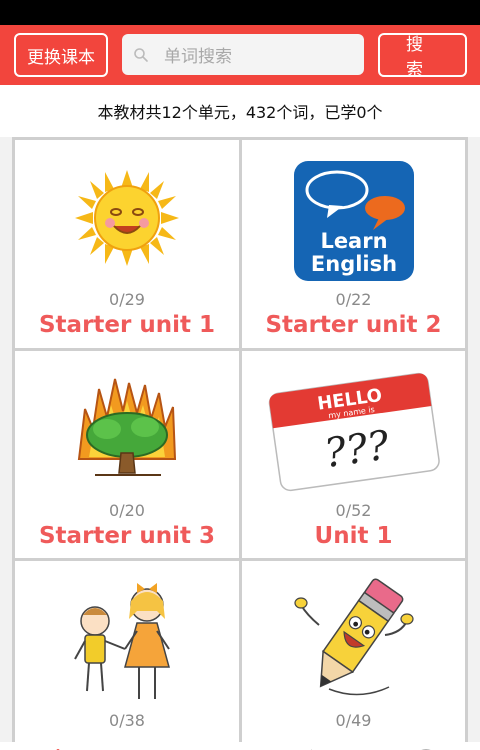  I want to click on search-icon, so click(141, 54).